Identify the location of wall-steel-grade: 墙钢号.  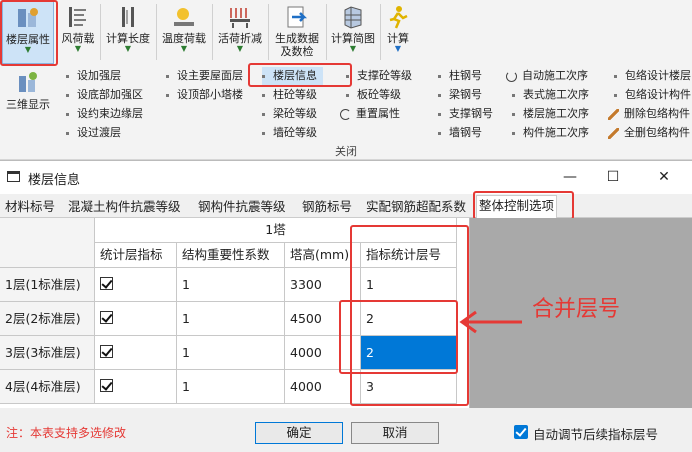
(460, 133).